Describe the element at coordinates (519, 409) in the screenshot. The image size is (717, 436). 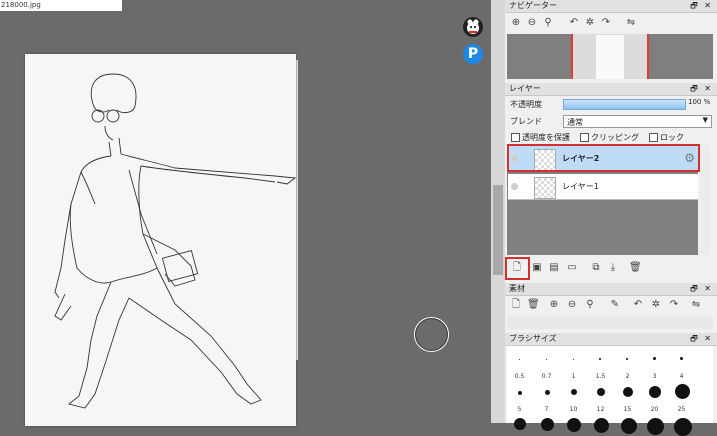
I see `brush-size-label: 5` at that location.